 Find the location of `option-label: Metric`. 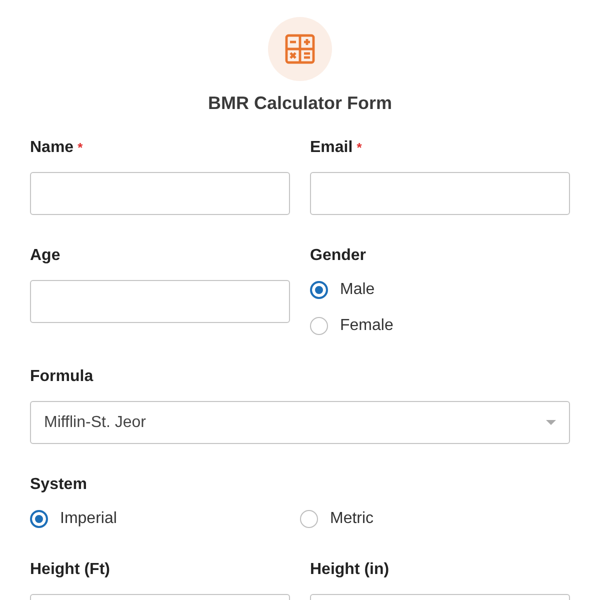

option-label: Metric is located at coordinates (352, 519).